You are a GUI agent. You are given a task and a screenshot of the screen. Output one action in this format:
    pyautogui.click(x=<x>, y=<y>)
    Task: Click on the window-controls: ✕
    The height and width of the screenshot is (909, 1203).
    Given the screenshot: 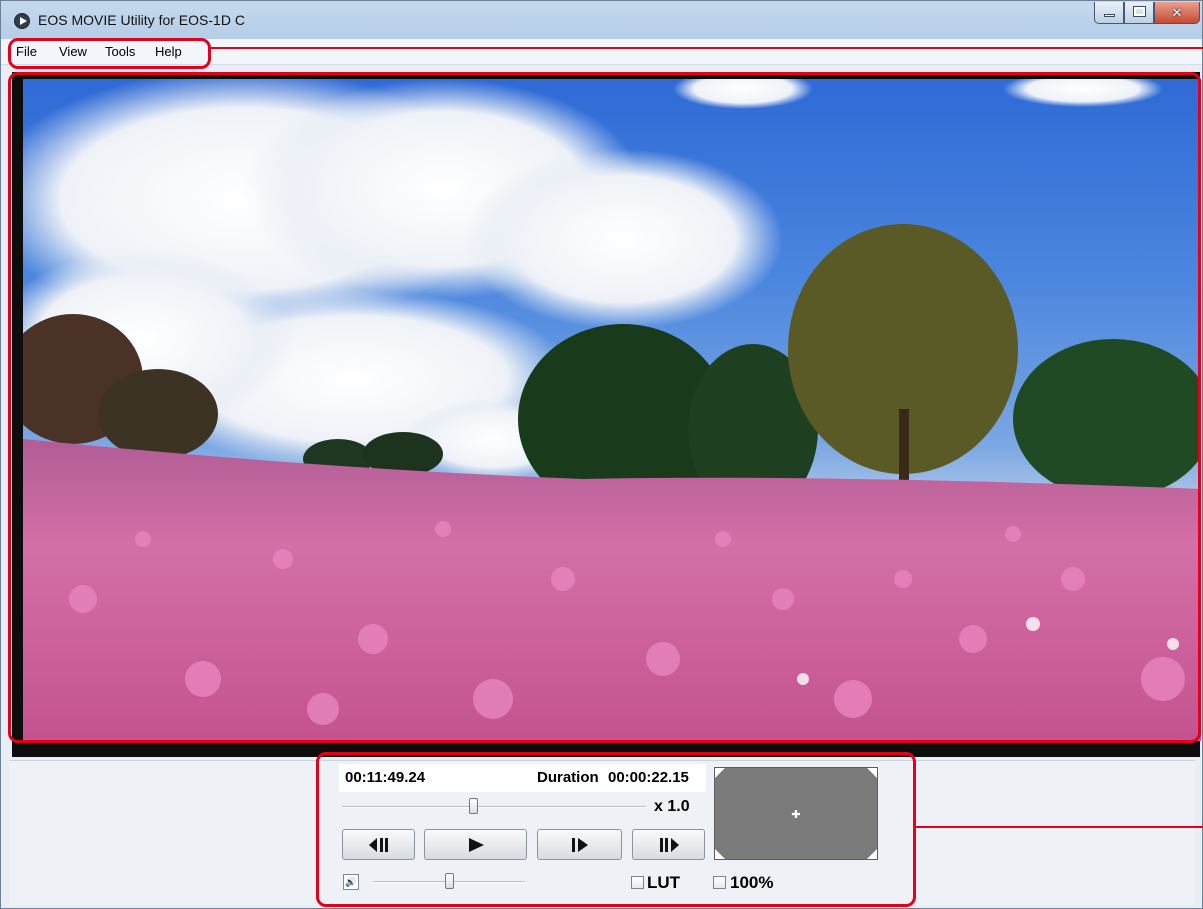 What is the action you would take?
    pyautogui.click(x=1147, y=13)
    